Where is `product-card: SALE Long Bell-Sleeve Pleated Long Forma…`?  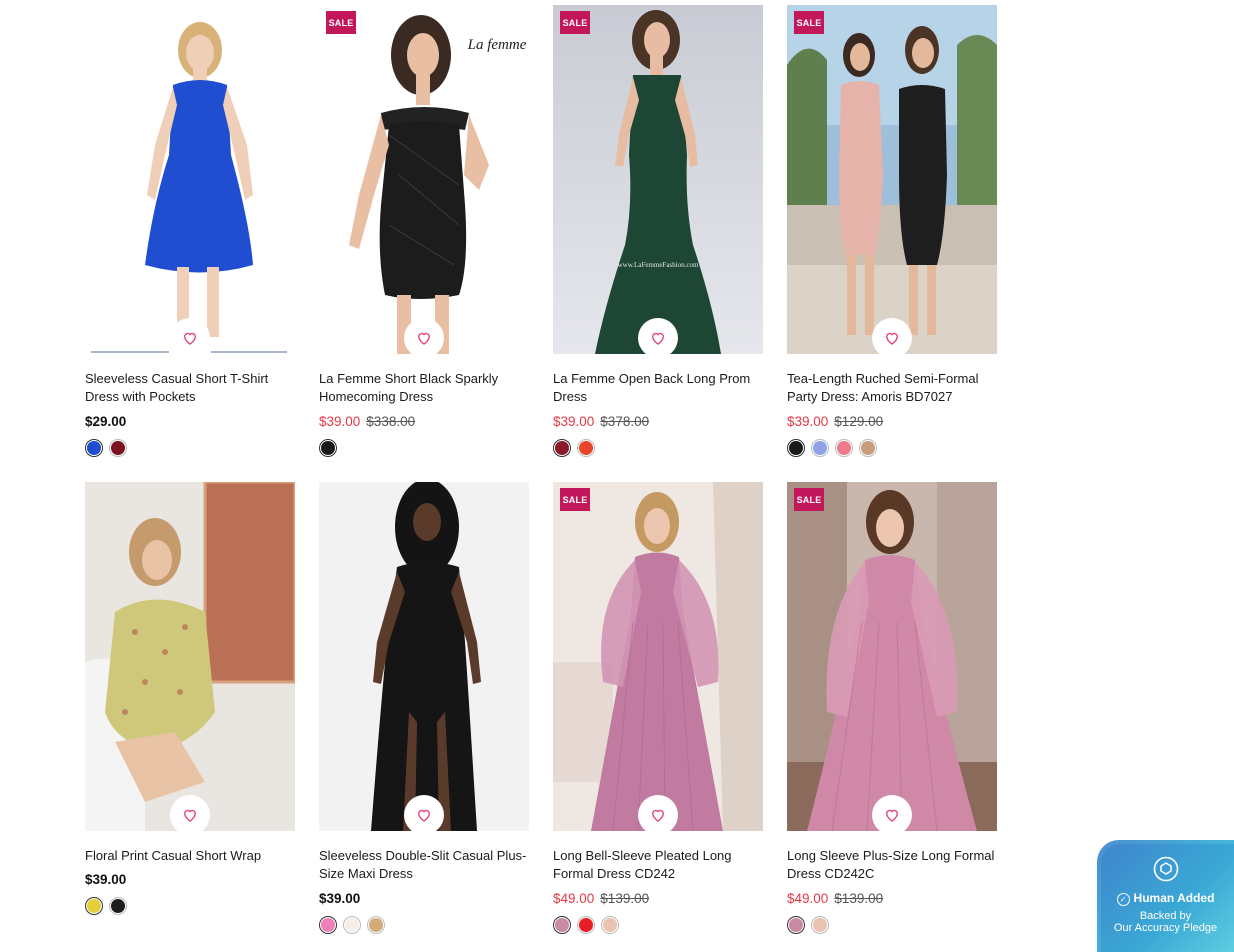
product-card: SALE Long Bell-Sleeve Pleated Long Forma… is located at coordinates (658, 708).